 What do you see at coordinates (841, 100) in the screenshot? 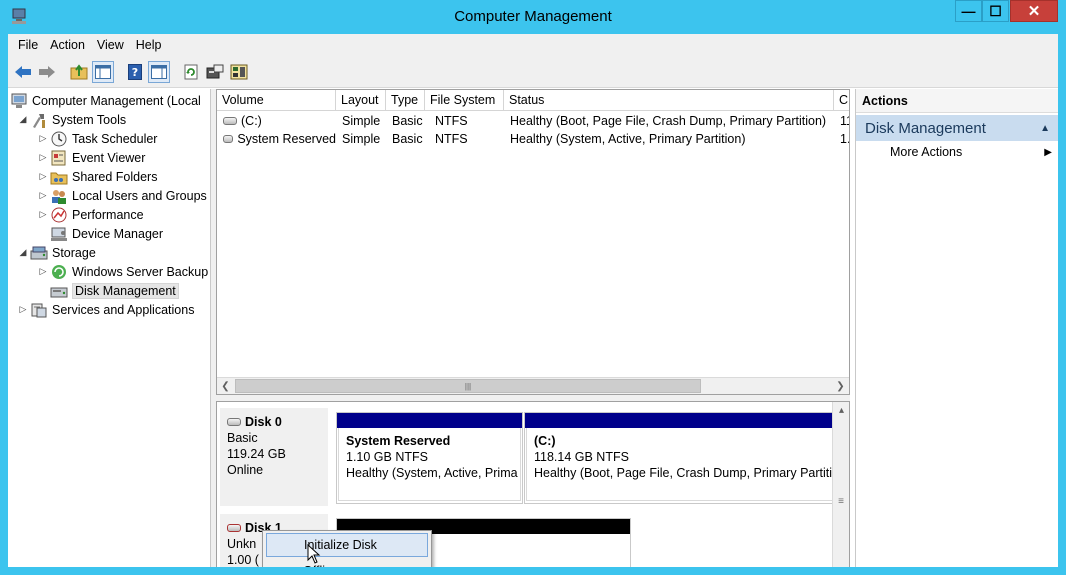
I see `column-capacity: C` at bounding box center [841, 100].